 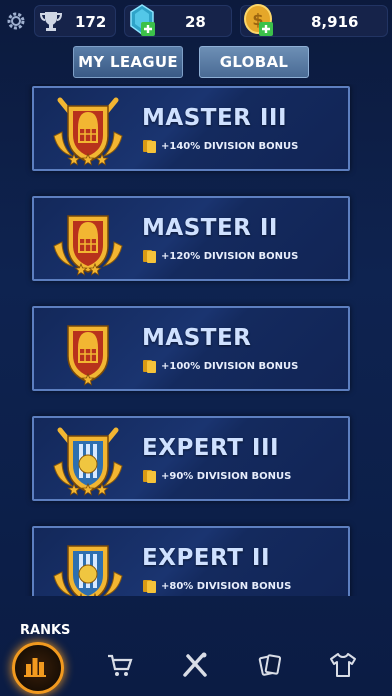 I want to click on trophy-counter: 172, so click(x=75, y=21).